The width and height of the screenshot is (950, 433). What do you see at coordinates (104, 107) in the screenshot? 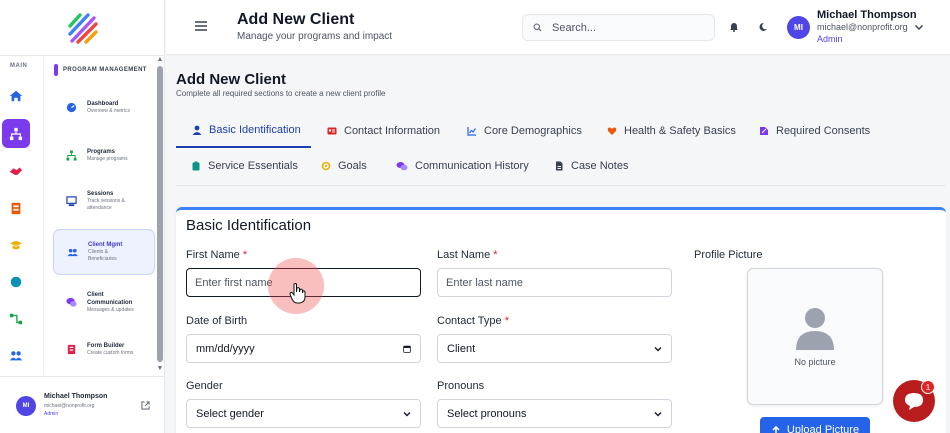
I see `sidebar-item-dashboard: Dashboard Overview & metrics` at bounding box center [104, 107].